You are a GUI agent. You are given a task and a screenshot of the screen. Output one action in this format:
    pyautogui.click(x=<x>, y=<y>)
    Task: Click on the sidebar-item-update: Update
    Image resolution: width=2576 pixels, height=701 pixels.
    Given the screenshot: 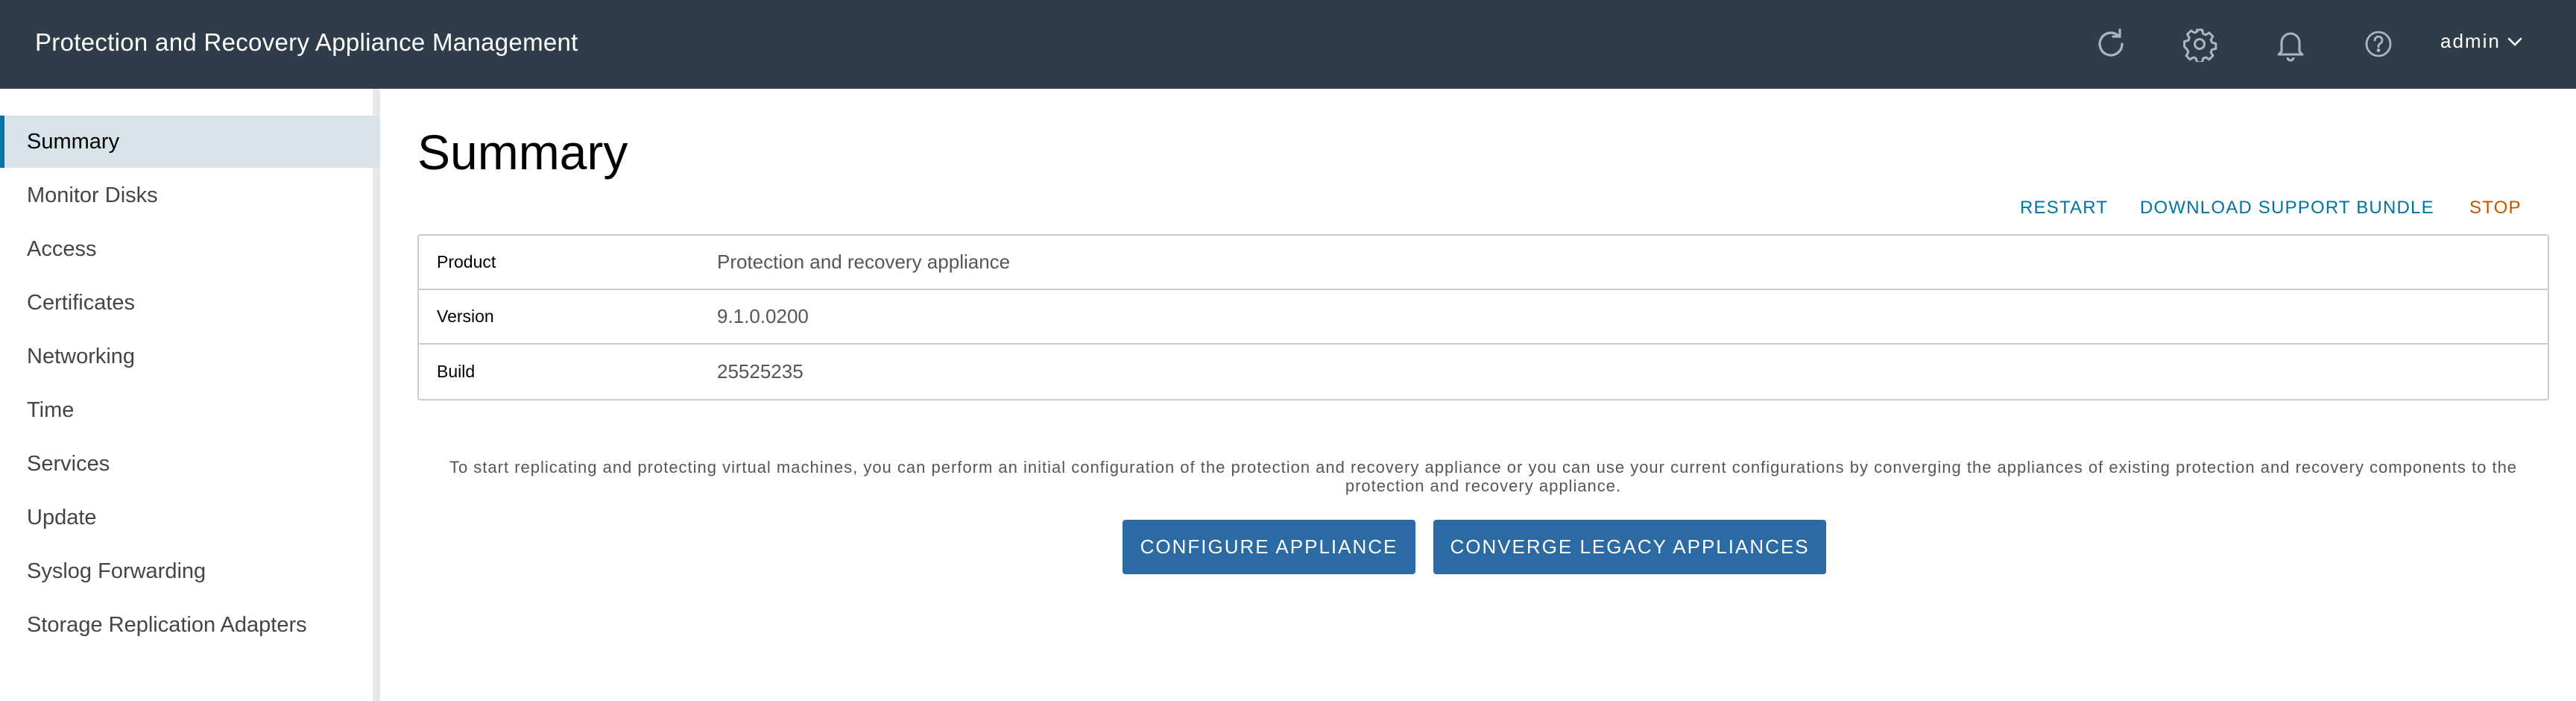 What is the action you would take?
    pyautogui.click(x=190, y=518)
    